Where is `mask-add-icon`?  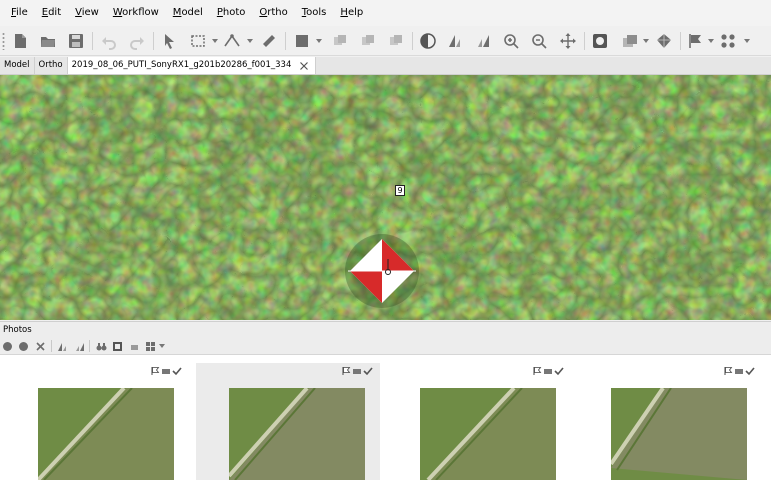
mask-add-icon is located at coordinates (368, 41).